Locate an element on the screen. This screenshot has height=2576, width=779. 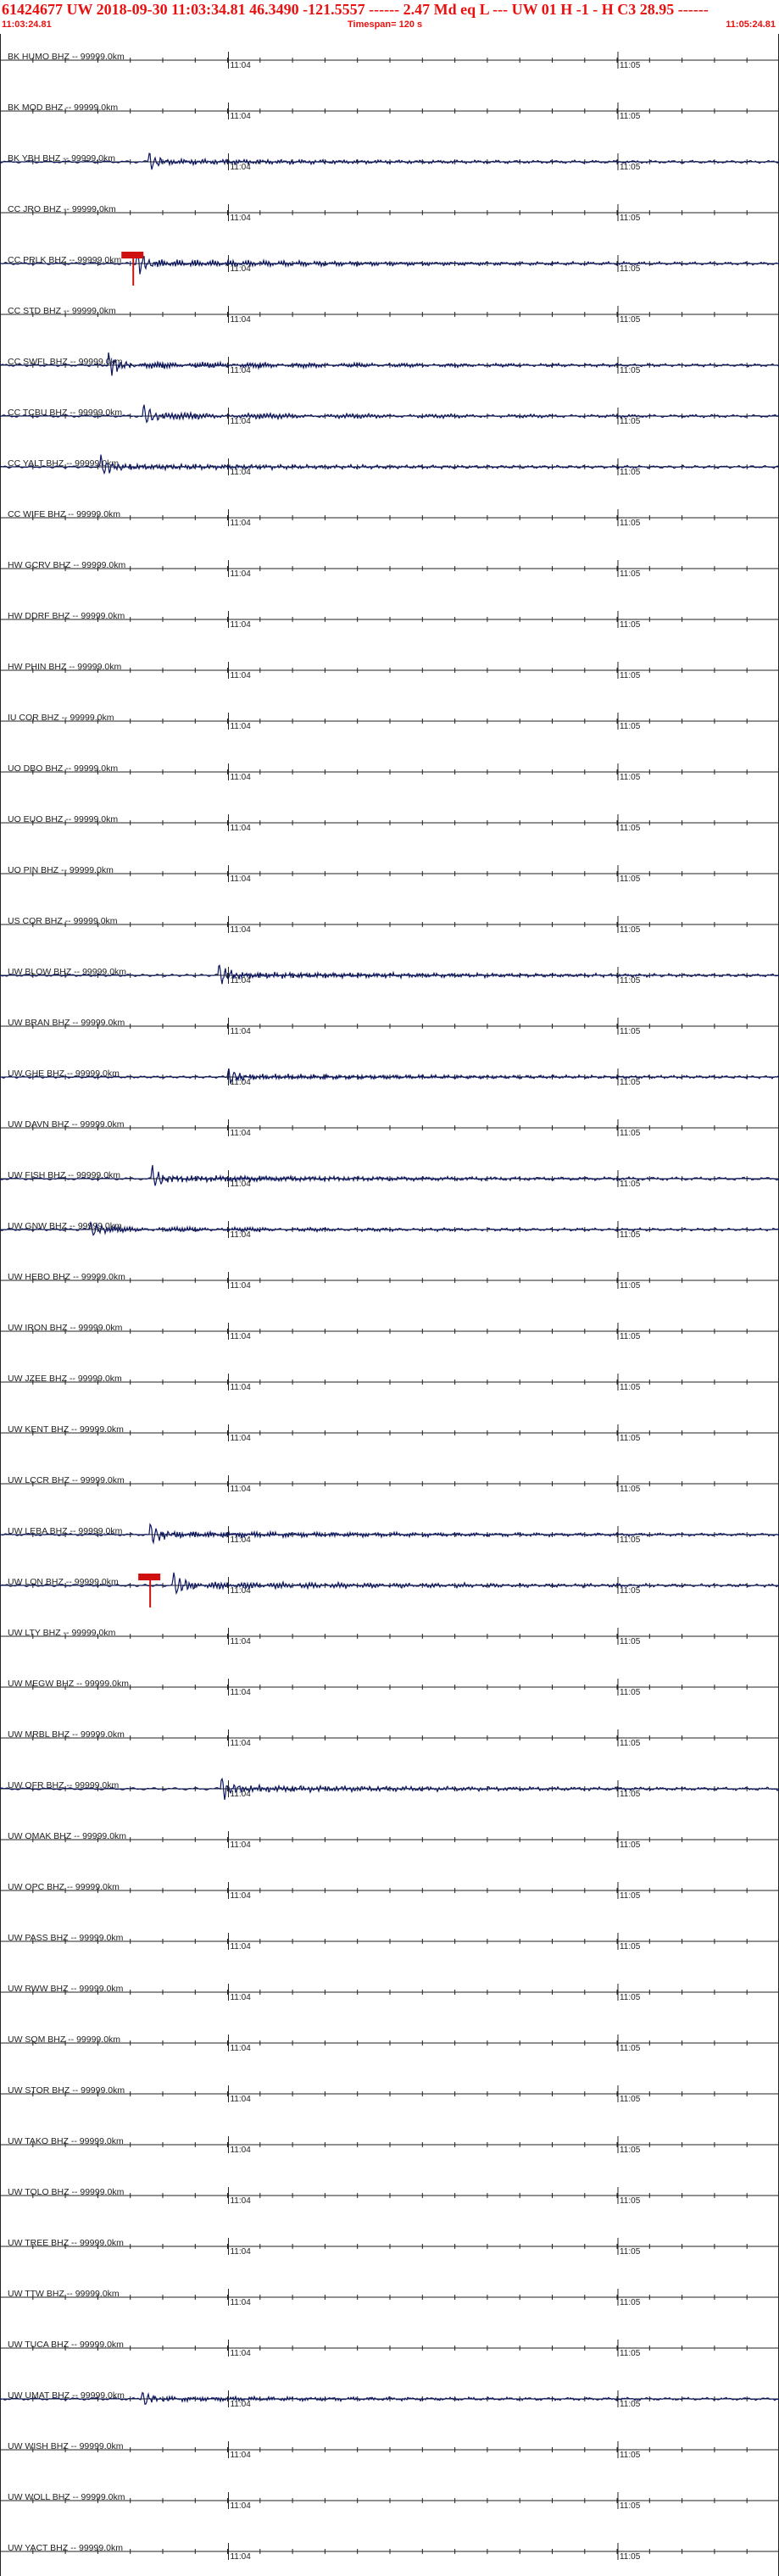
trace-label: BK MOD BHZ -- 99999.0km is located at coordinates (63, 108).